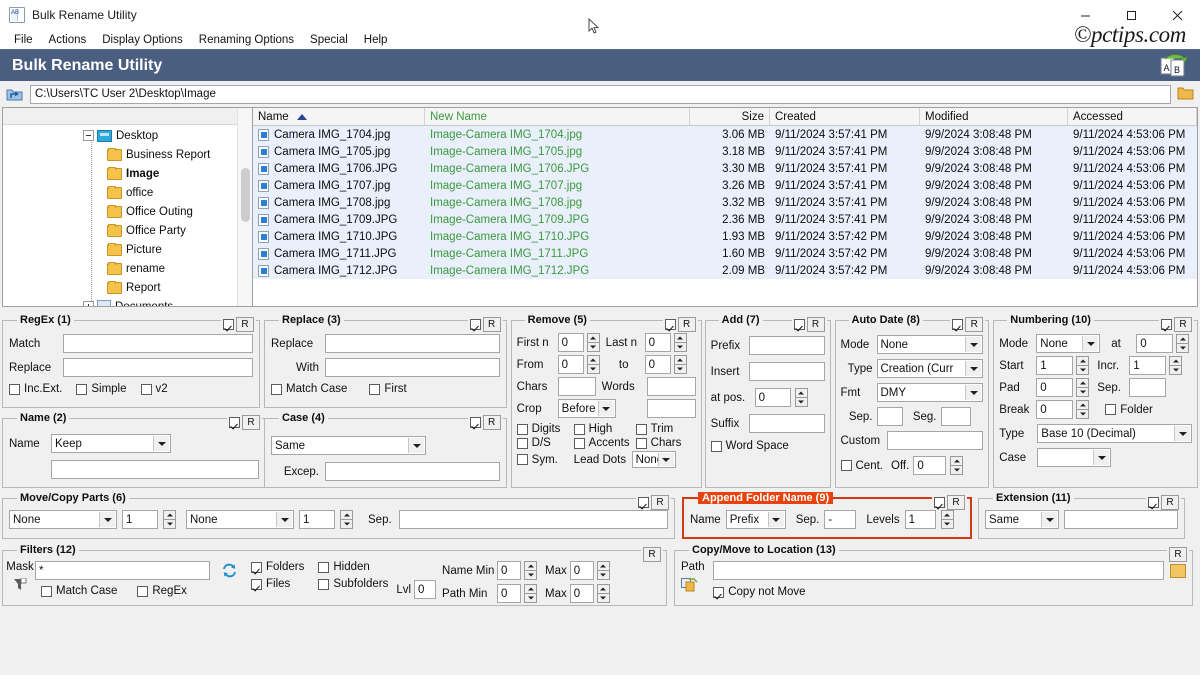 This screenshot has width=1200, height=675. What do you see at coordinates (127, 211) in the screenshot?
I see `tree-item-office-outing: Office Outing` at bounding box center [127, 211].